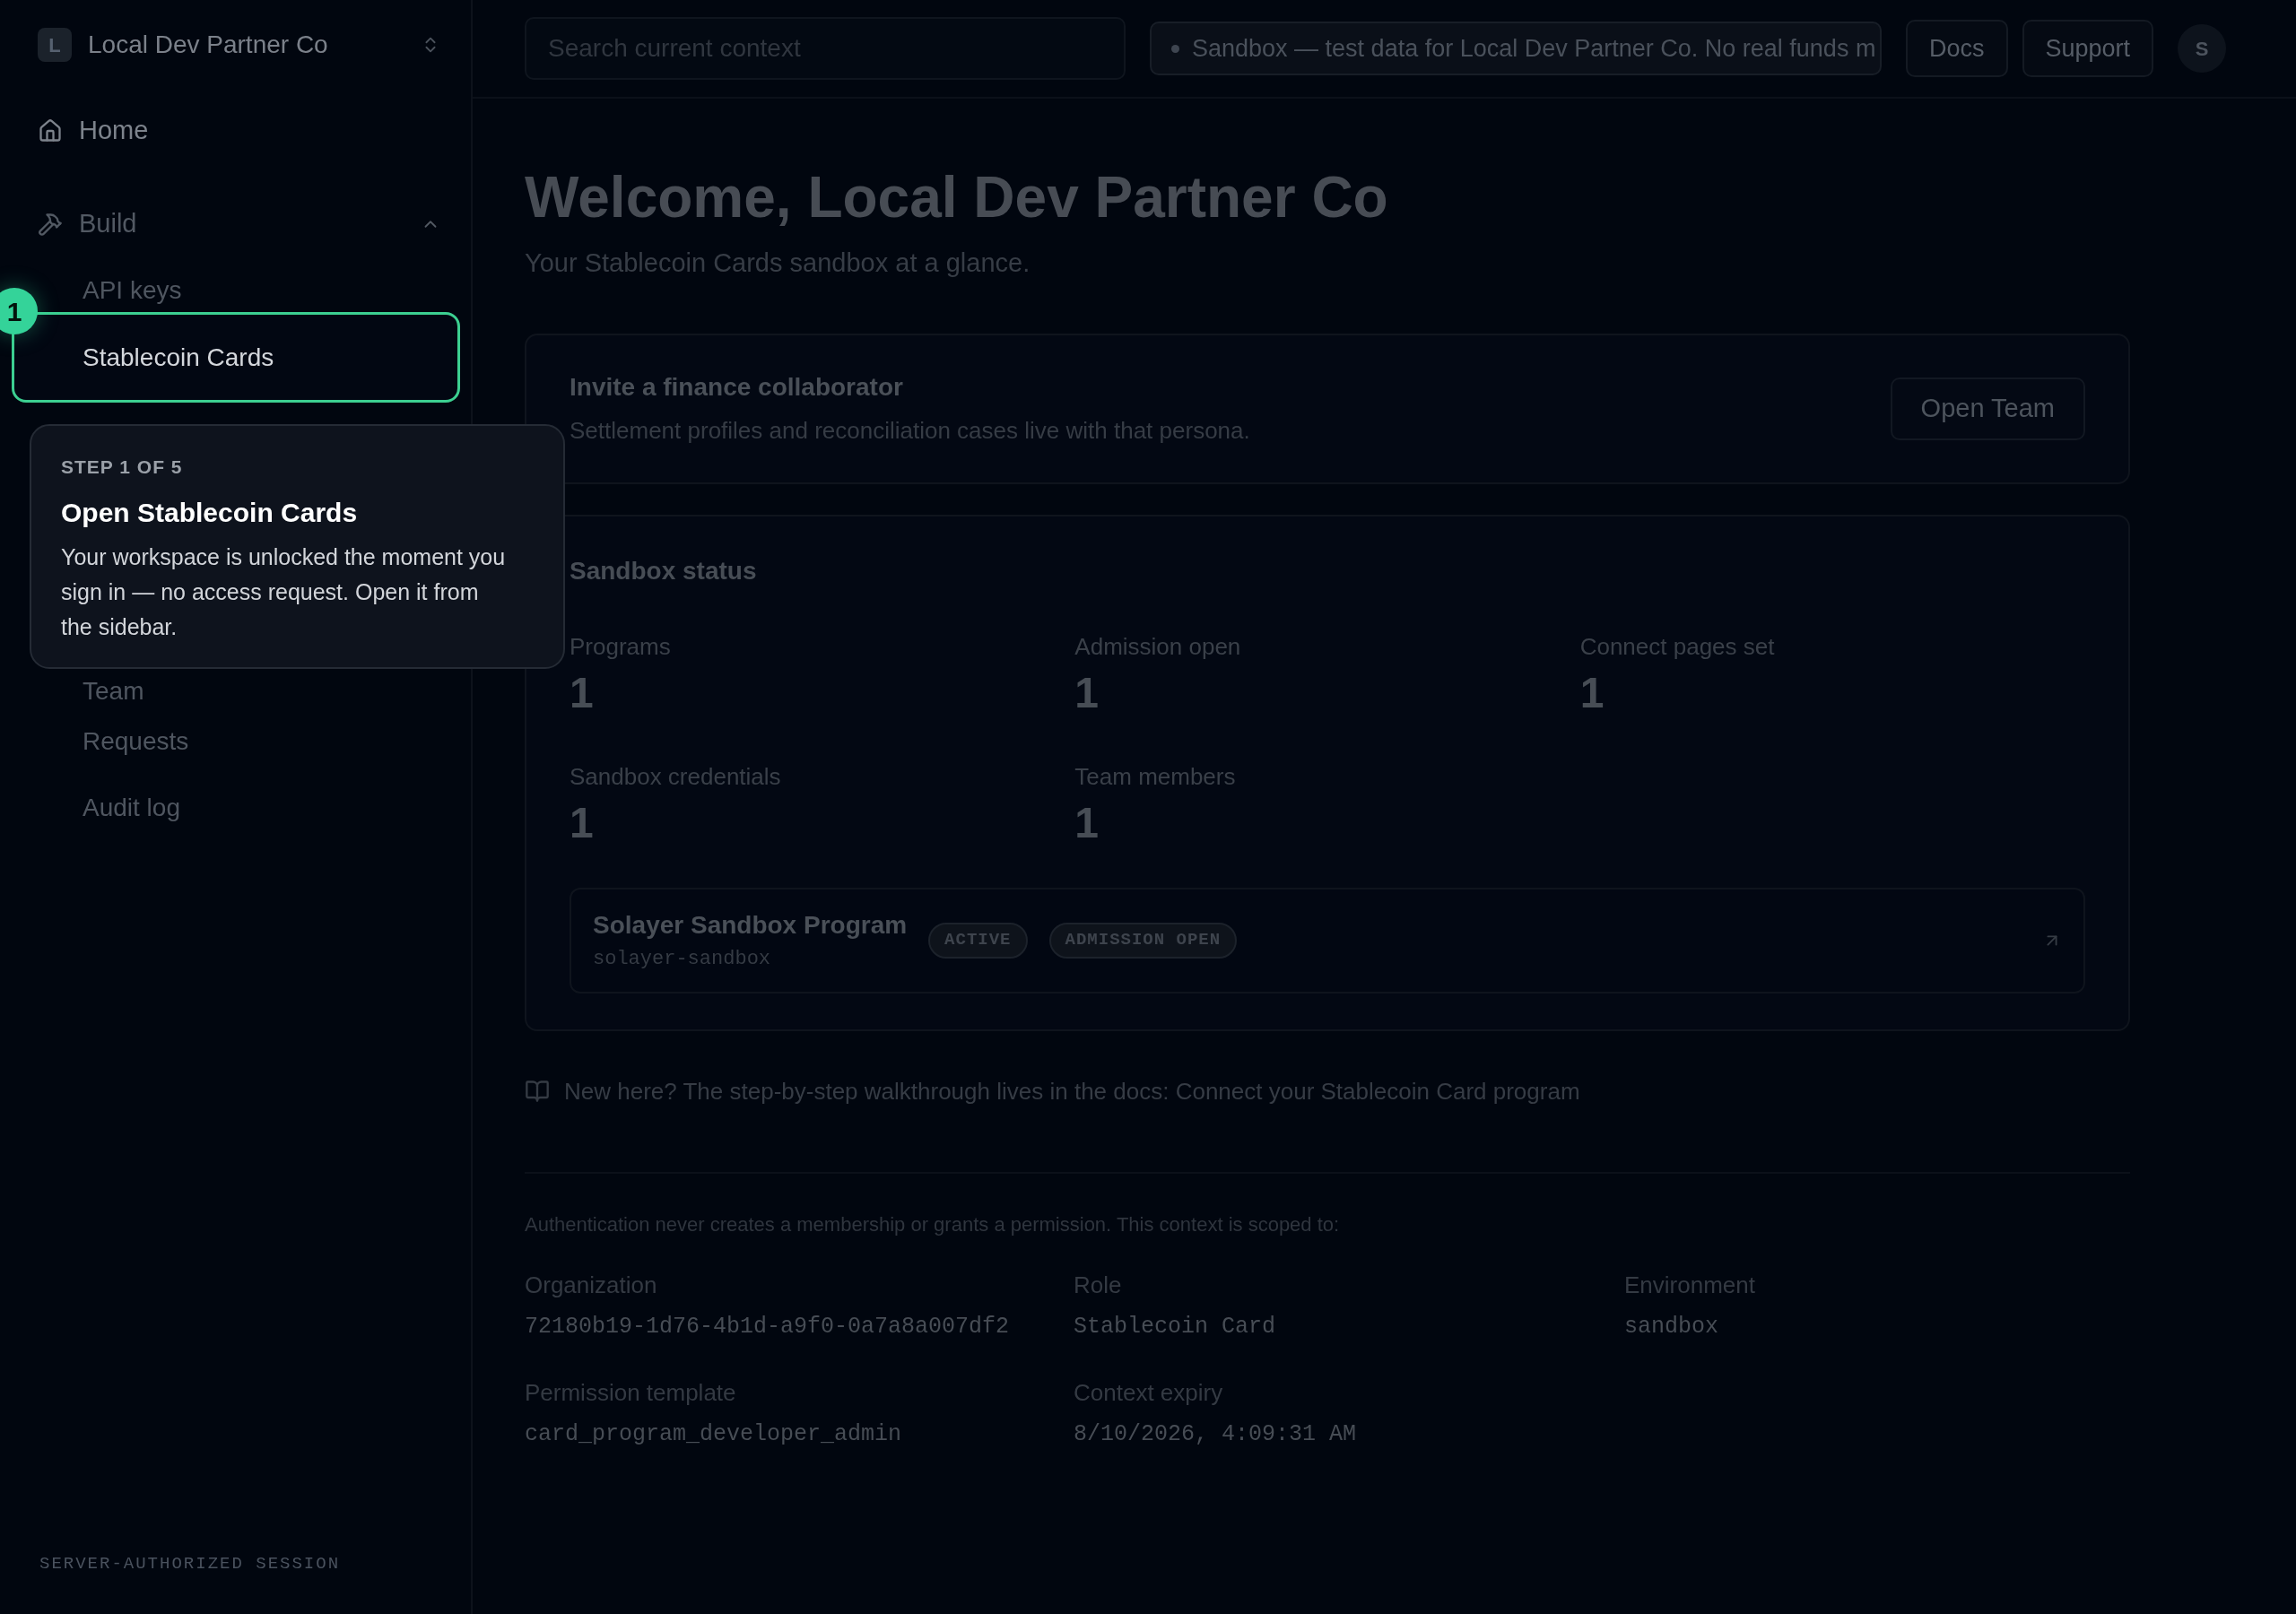 The height and width of the screenshot is (1614, 2296). What do you see at coordinates (122, 467) in the screenshot?
I see `step-label: STEP 1 OF 5` at bounding box center [122, 467].